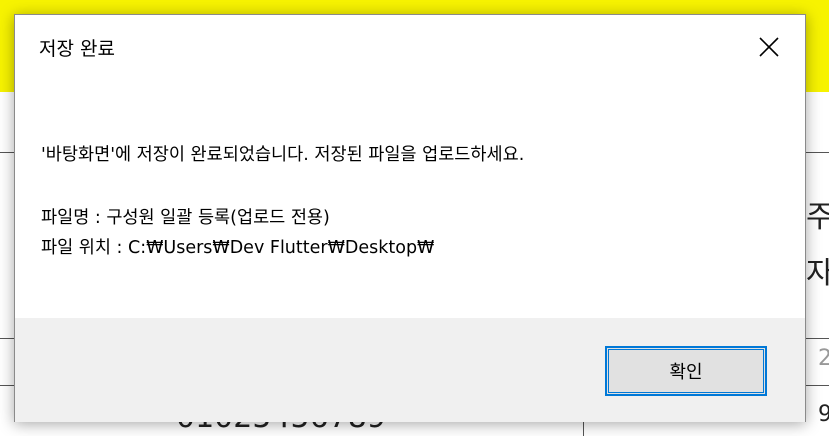  I want to click on dialog-title: 저장 완료, so click(77, 49).